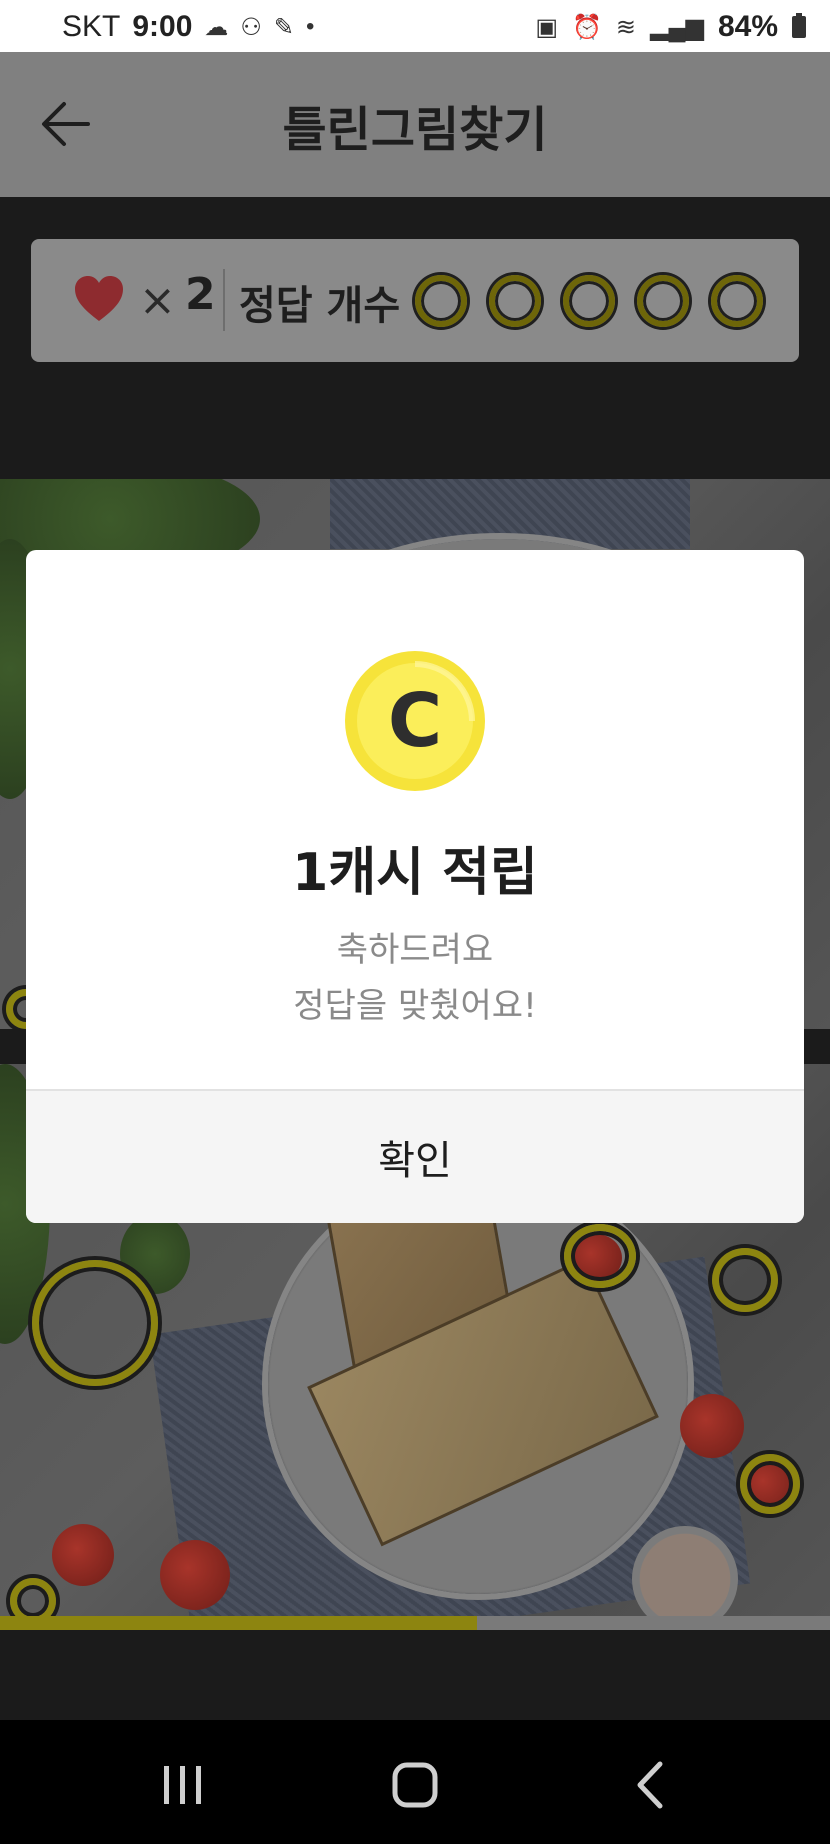  What do you see at coordinates (284, 27) in the screenshot?
I see `app-notification-icon: ✎` at bounding box center [284, 27].